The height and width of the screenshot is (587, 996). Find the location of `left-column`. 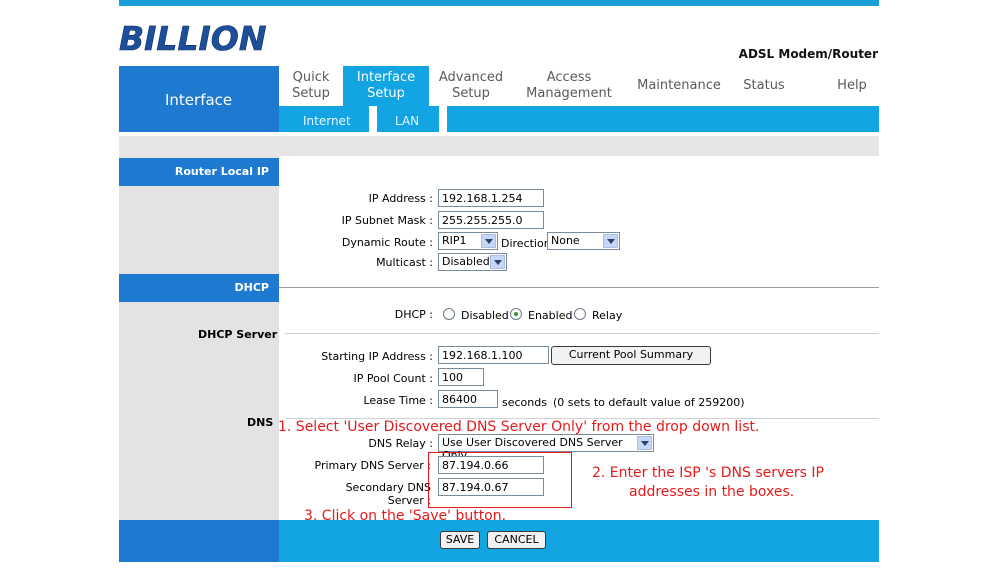

left-column is located at coordinates (199, 341).